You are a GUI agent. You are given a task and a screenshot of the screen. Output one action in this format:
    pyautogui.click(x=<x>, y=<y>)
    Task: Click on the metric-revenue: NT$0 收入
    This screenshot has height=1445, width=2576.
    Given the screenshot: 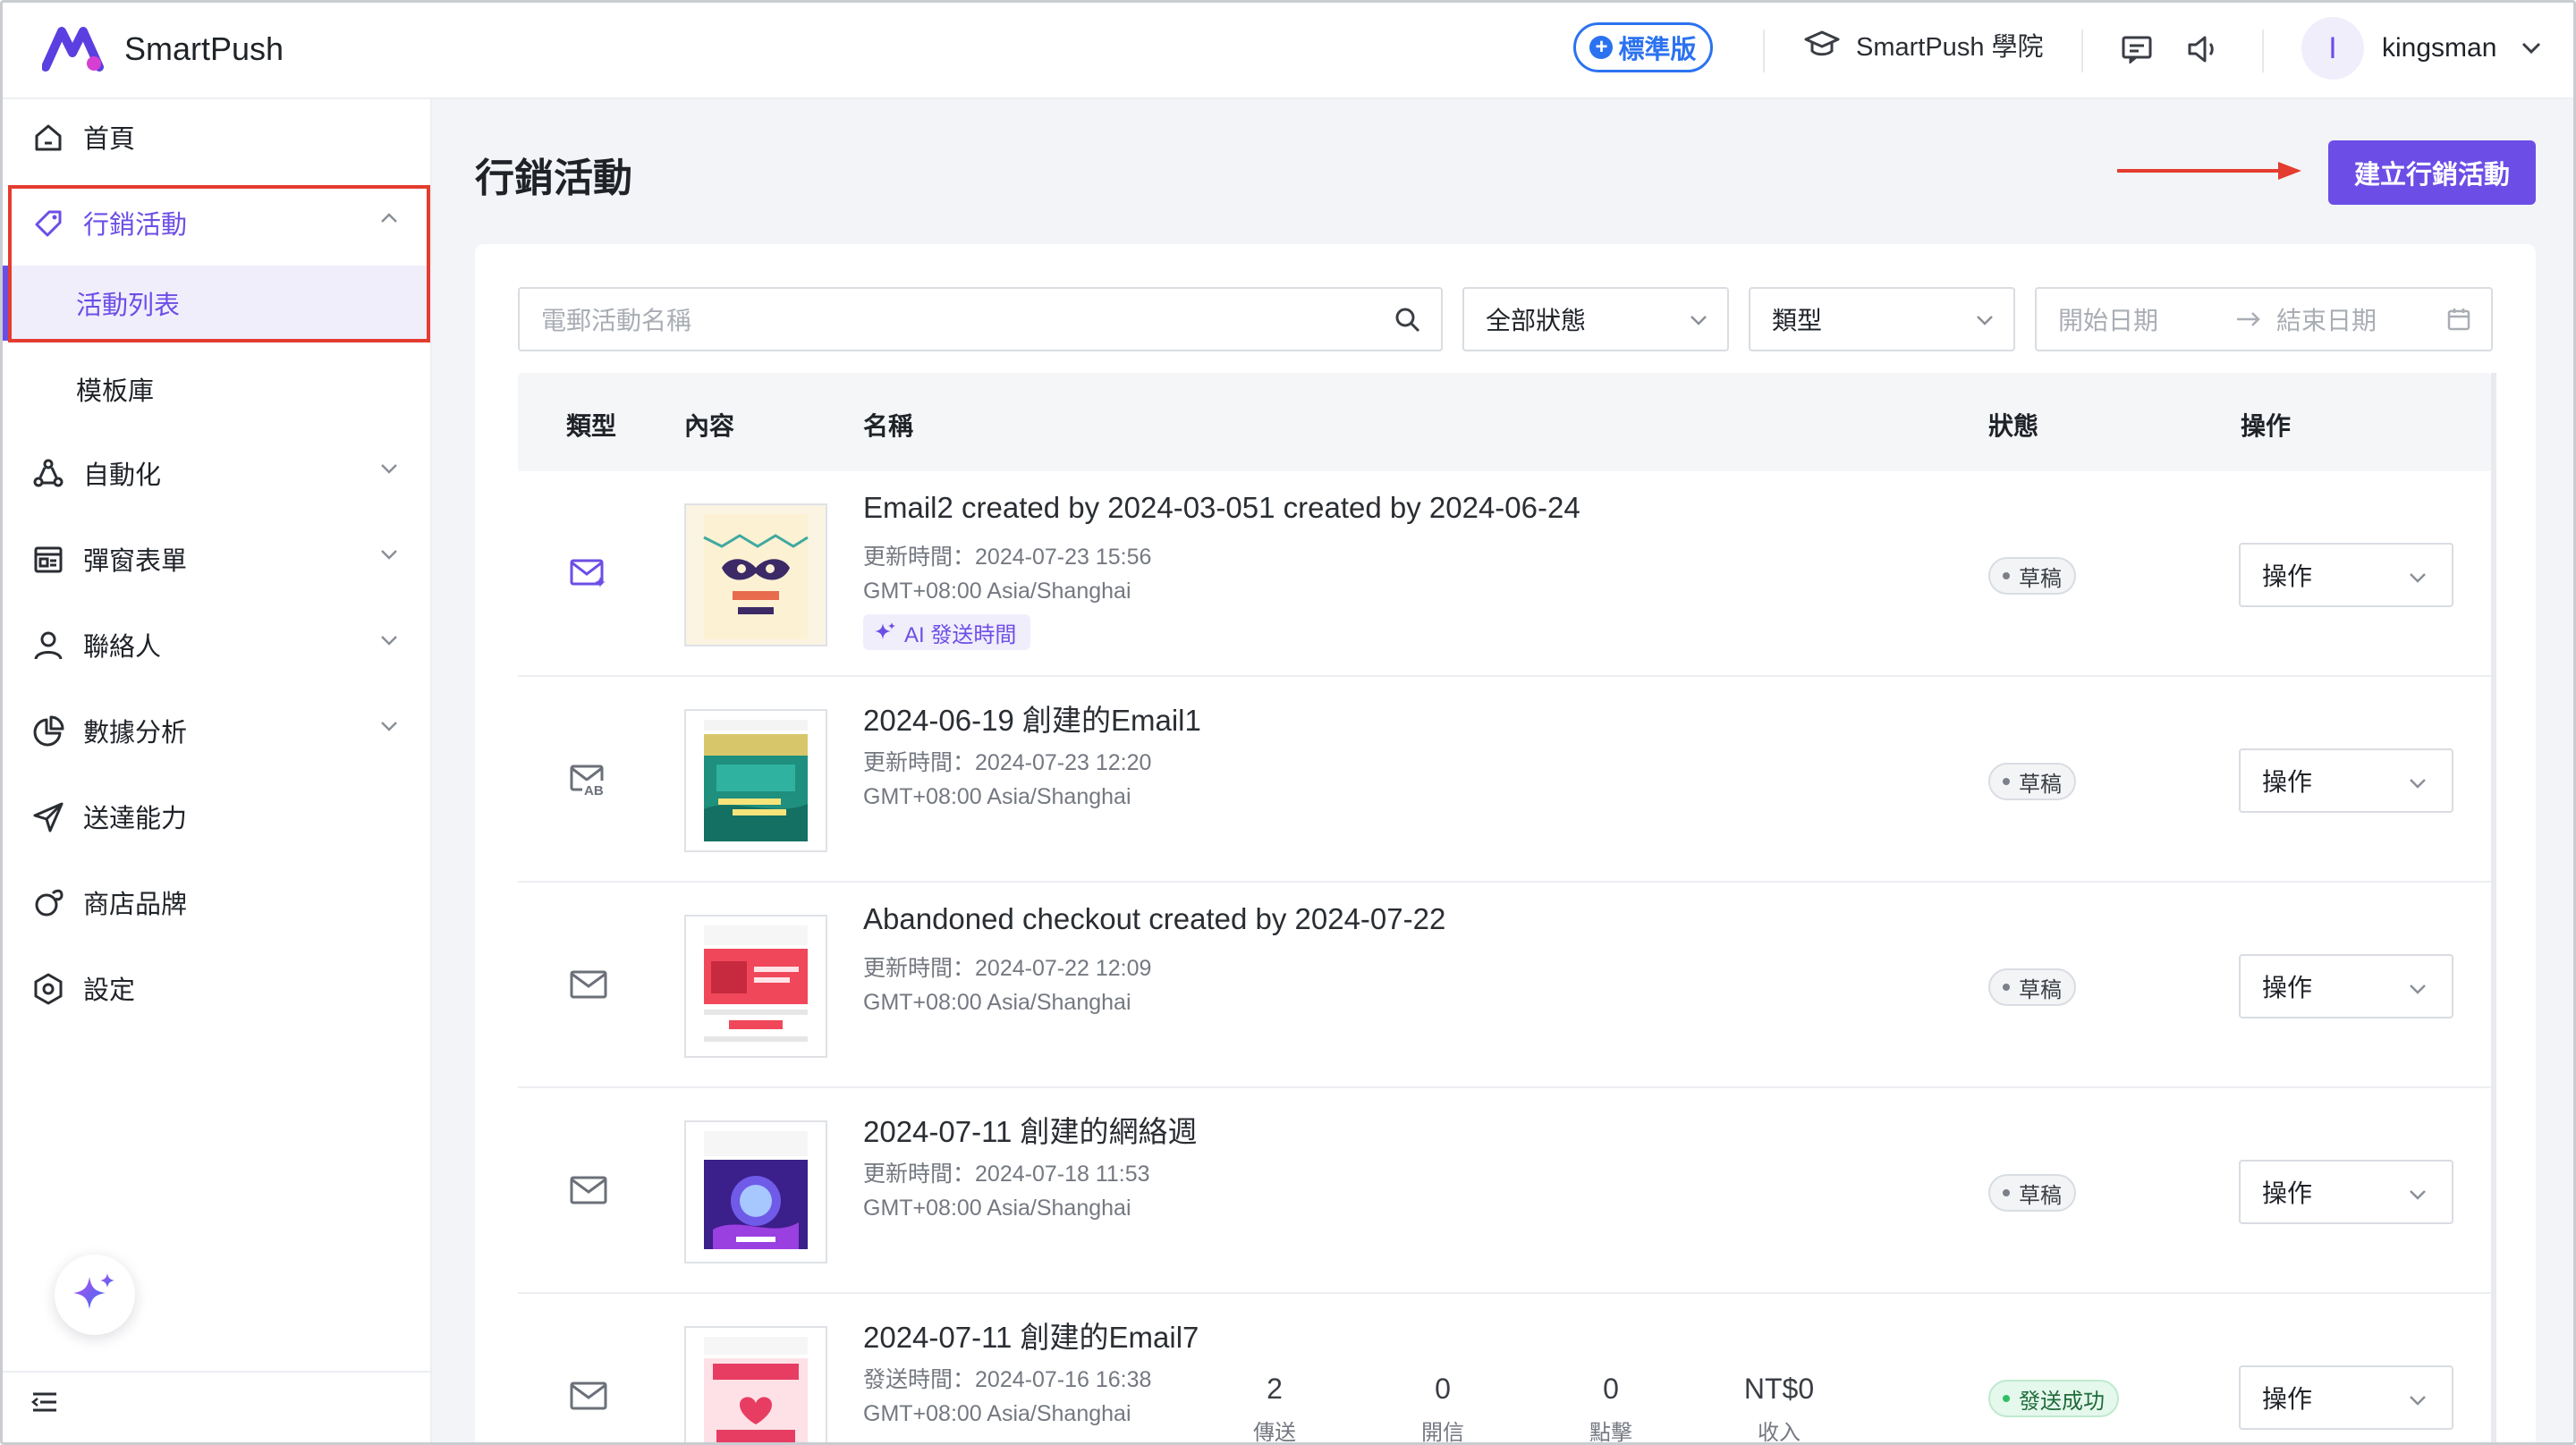 What is the action you would take?
    pyautogui.click(x=1779, y=1409)
    